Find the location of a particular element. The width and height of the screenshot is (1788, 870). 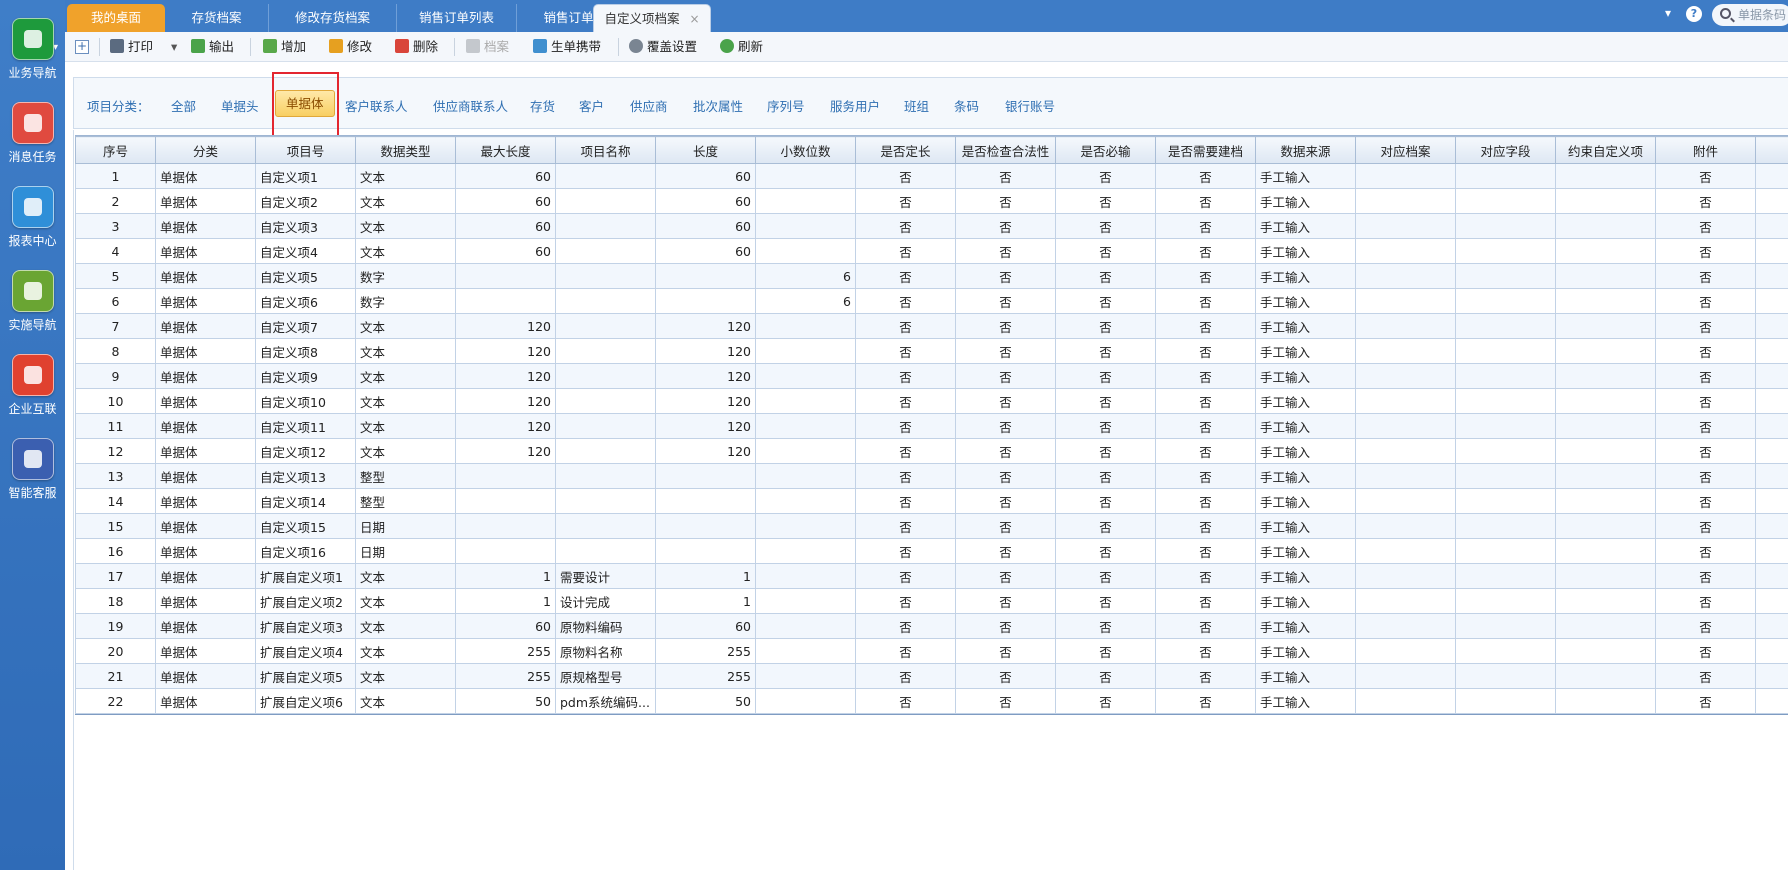

column-header: 数据来源 is located at coordinates (1305, 150).